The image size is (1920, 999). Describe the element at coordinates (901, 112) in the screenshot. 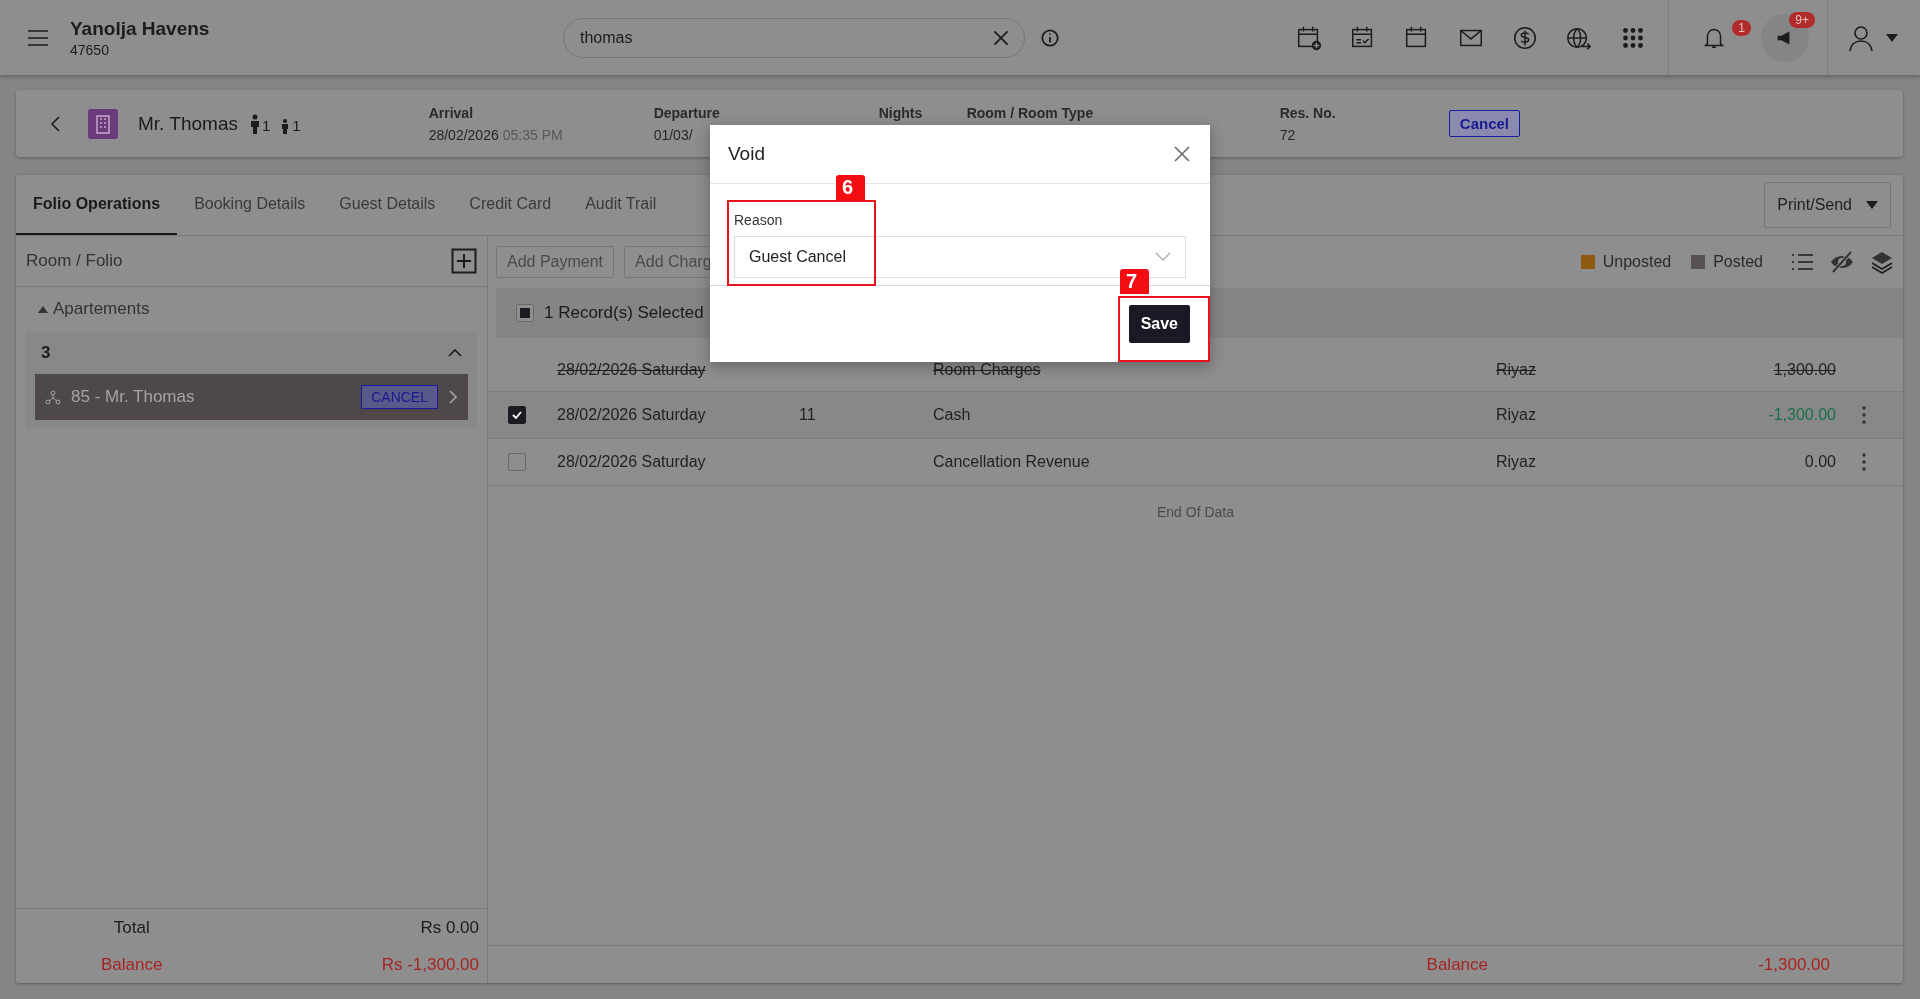

I see `field-label: Nights` at that location.